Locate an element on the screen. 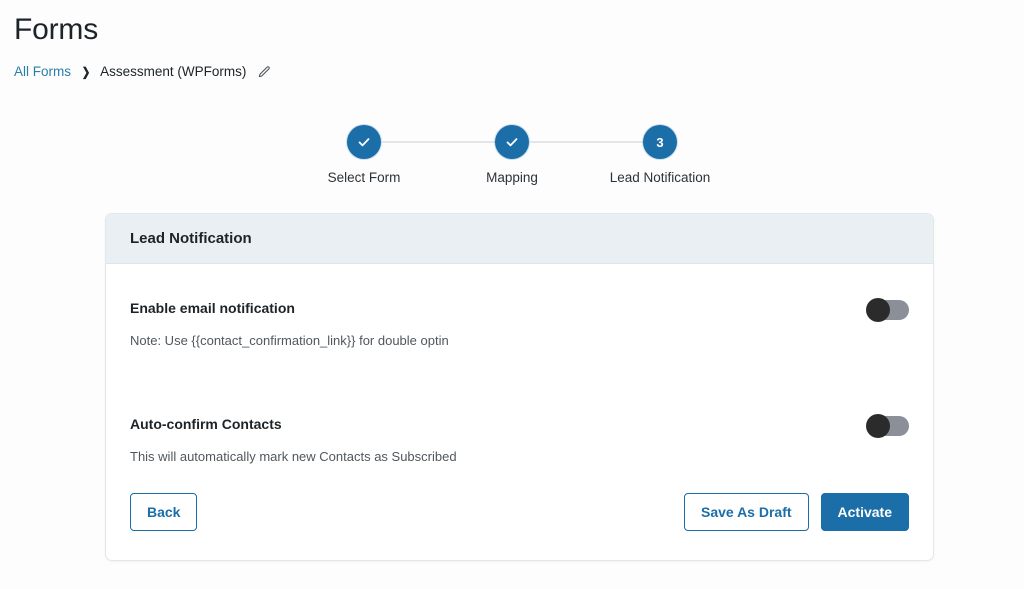 The image size is (1024, 589). chevron-right-icon: ❯ is located at coordinates (86, 72).